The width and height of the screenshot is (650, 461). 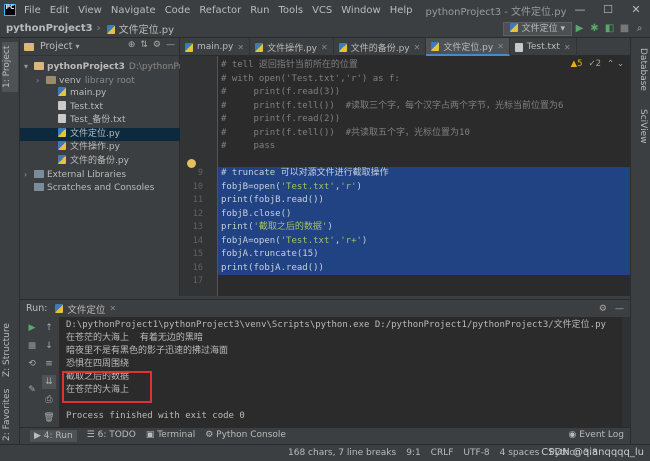 What do you see at coordinates (49, 418) in the screenshot?
I see `trash-icon: 🗑` at bounding box center [49, 418].